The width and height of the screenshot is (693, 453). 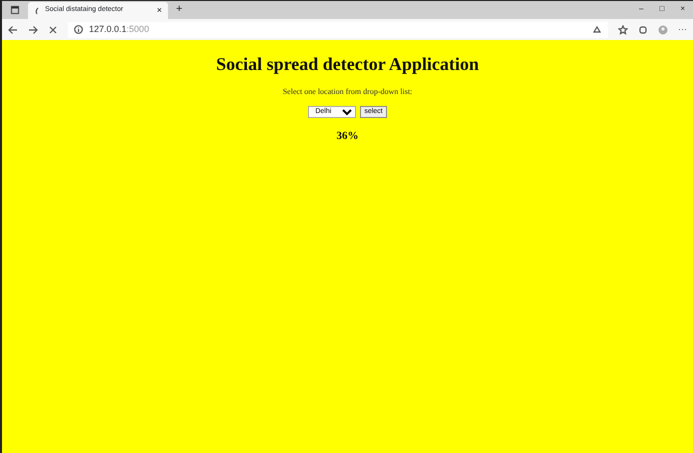 I want to click on tab-close-button: ×, so click(x=159, y=11).